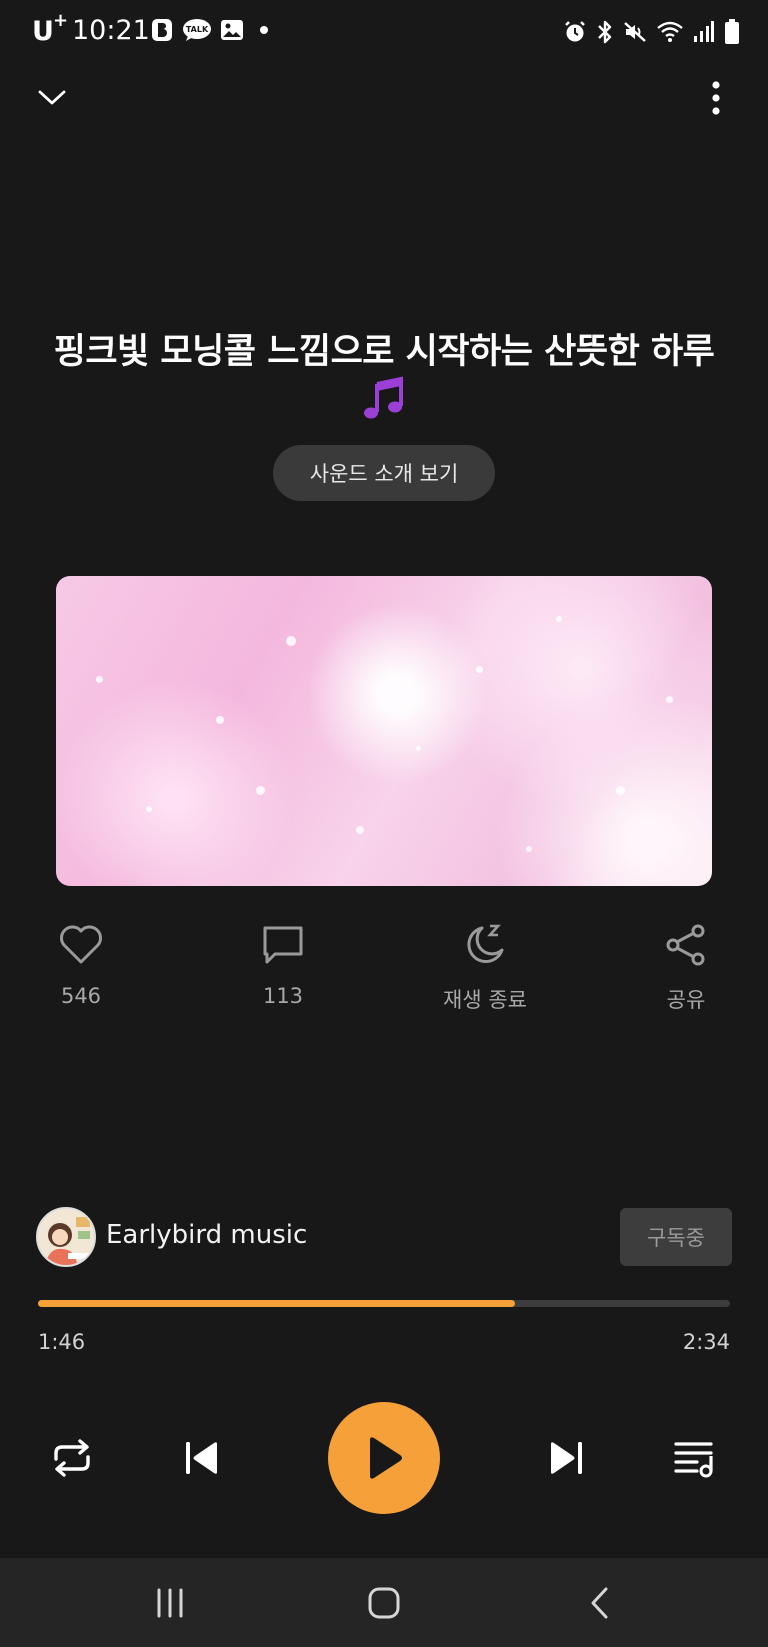  I want to click on wifi-icon, so click(670, 32).